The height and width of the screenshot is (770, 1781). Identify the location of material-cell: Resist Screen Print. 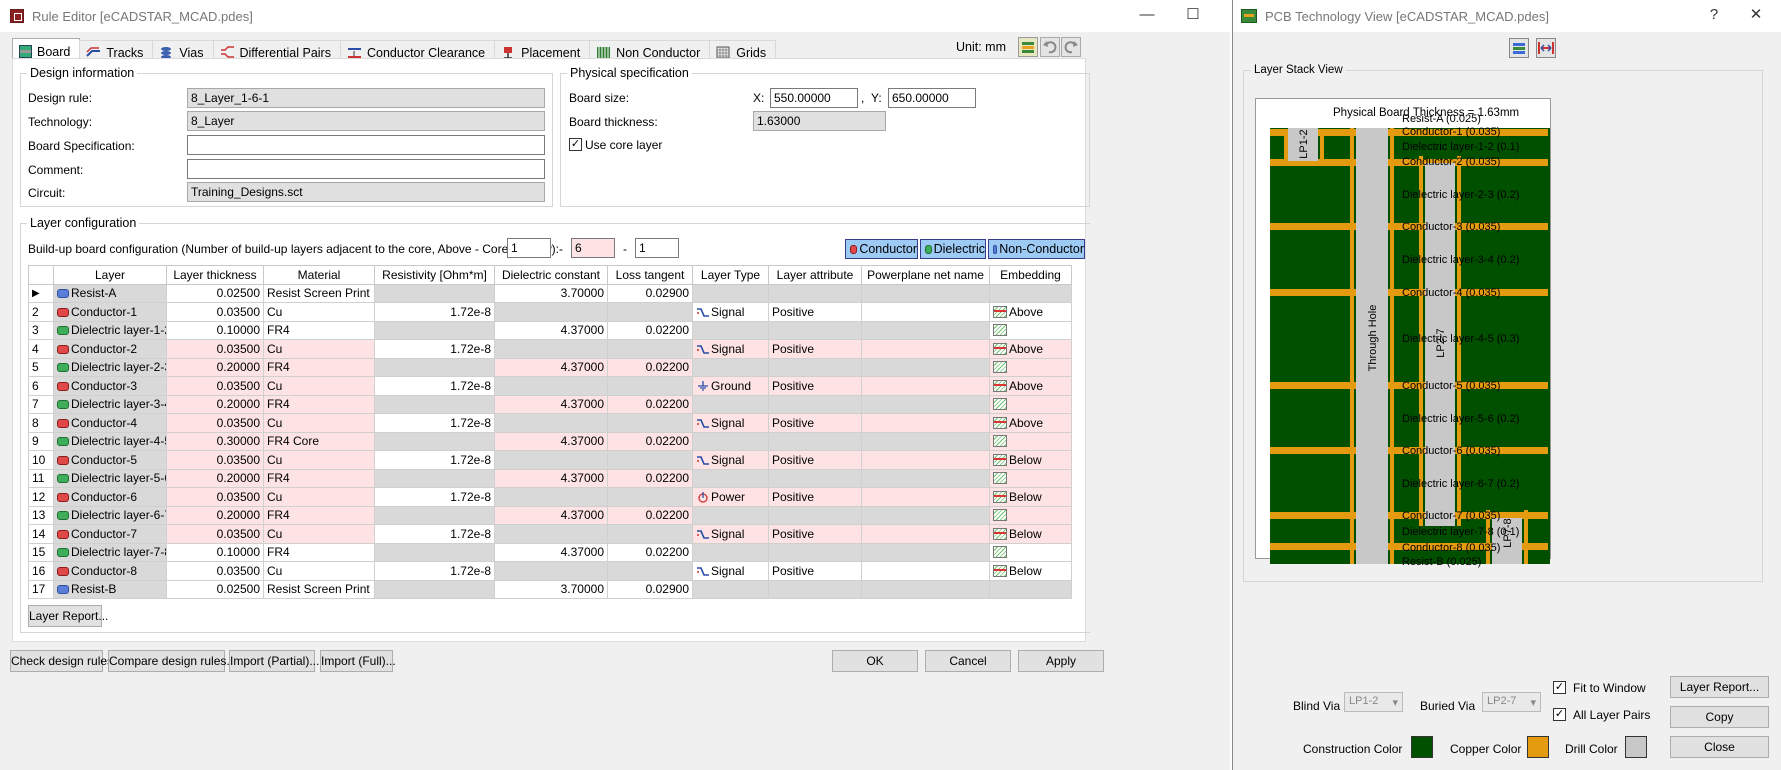
(319, 293).